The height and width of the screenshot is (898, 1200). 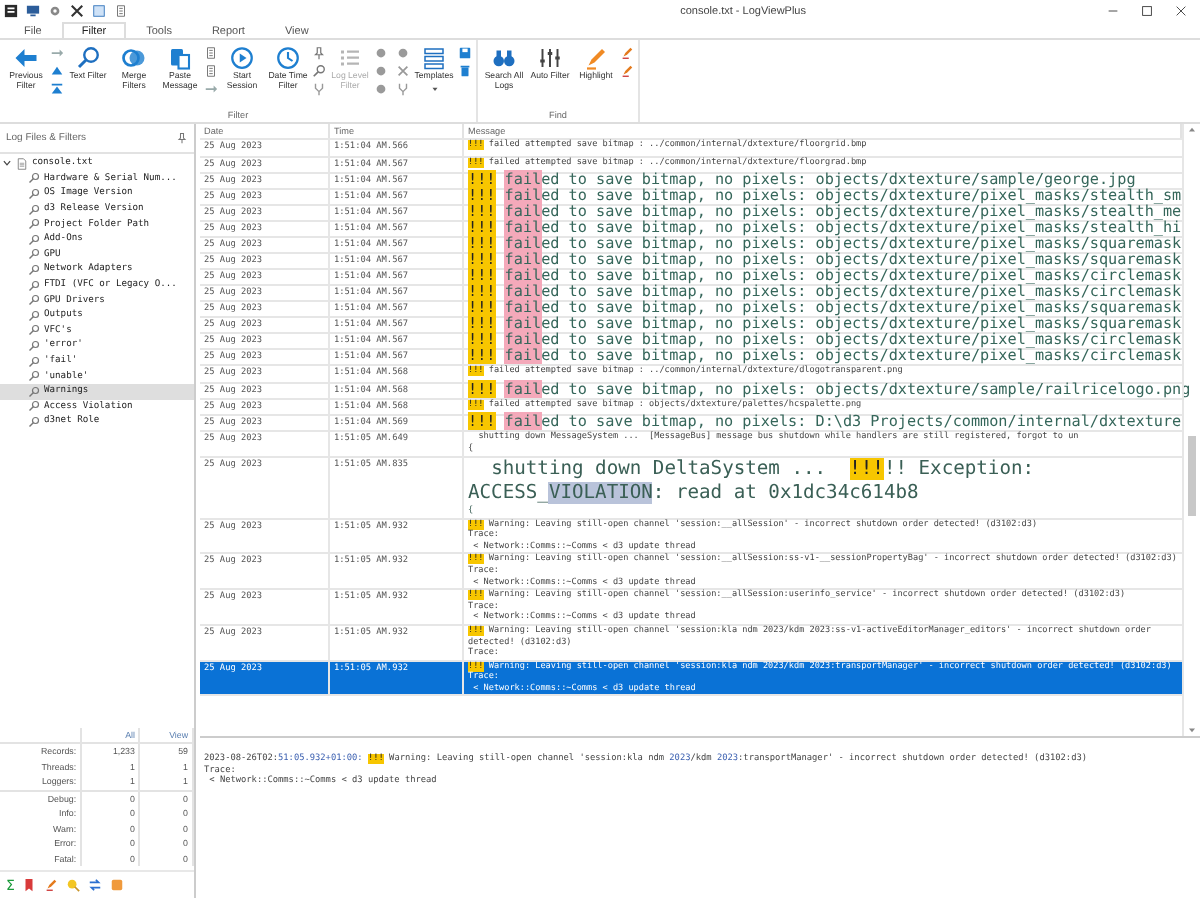 I want to click on clock-icon, so click(x=288, y=58).